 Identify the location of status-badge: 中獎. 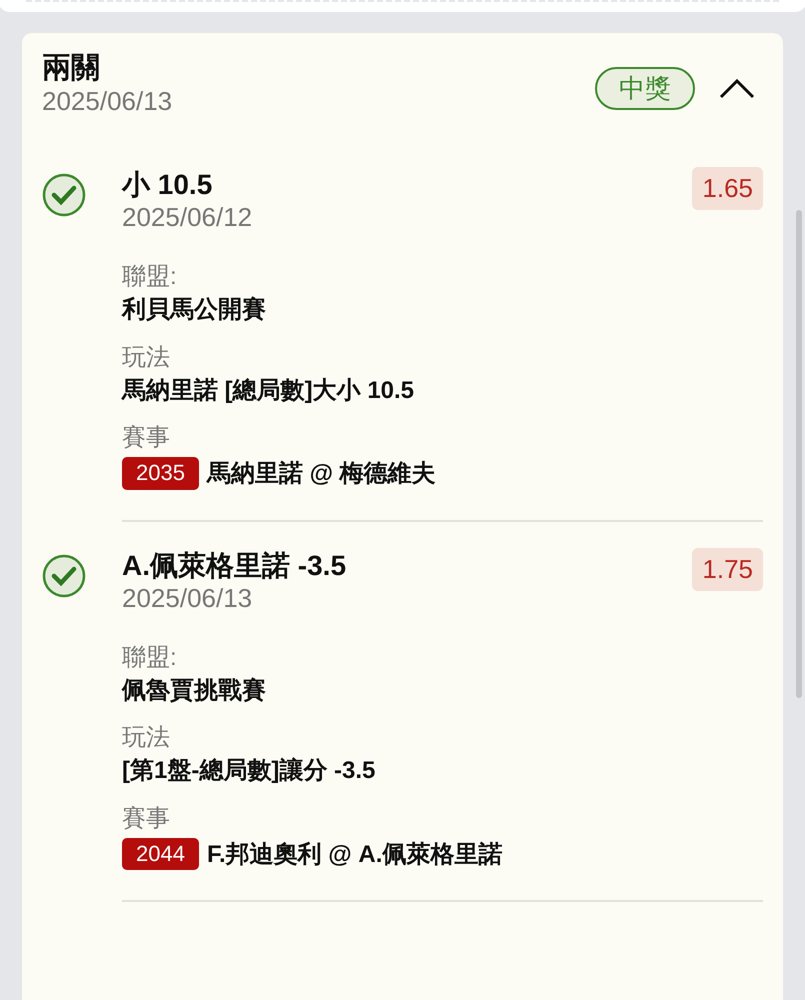
(645, 88).